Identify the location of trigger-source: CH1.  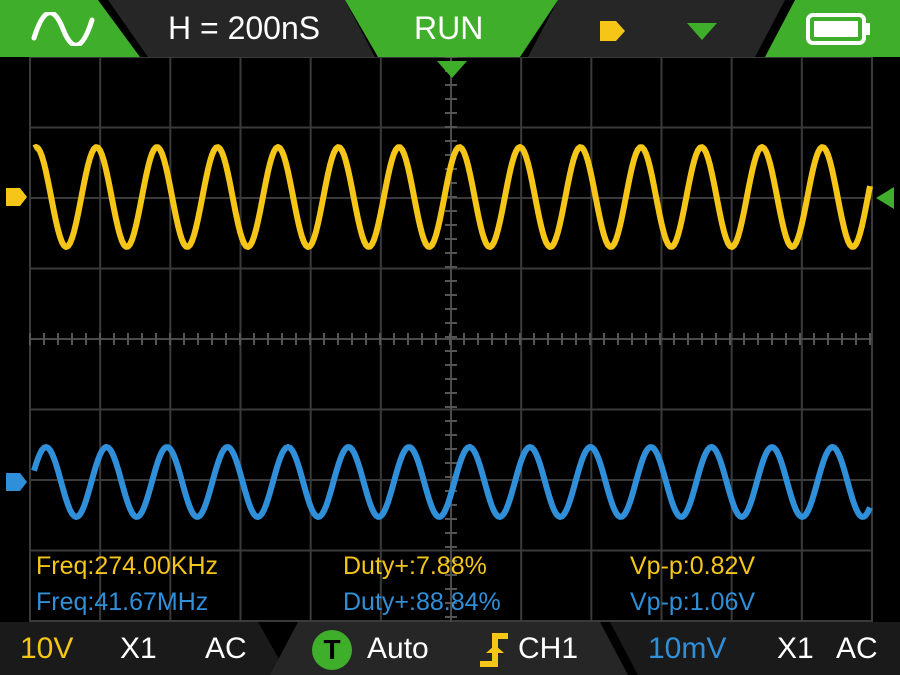
(548, 648).